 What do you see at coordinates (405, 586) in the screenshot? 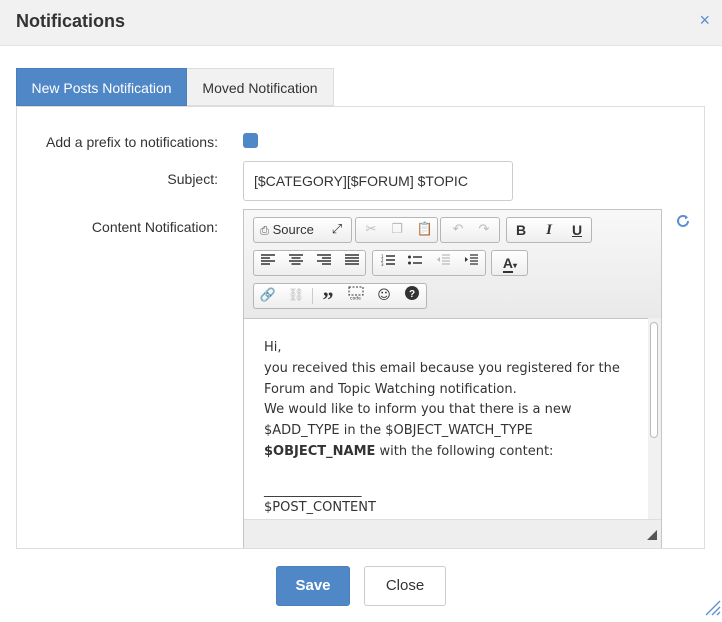
I see `close-button: Close` at bounding box center [405, 586].